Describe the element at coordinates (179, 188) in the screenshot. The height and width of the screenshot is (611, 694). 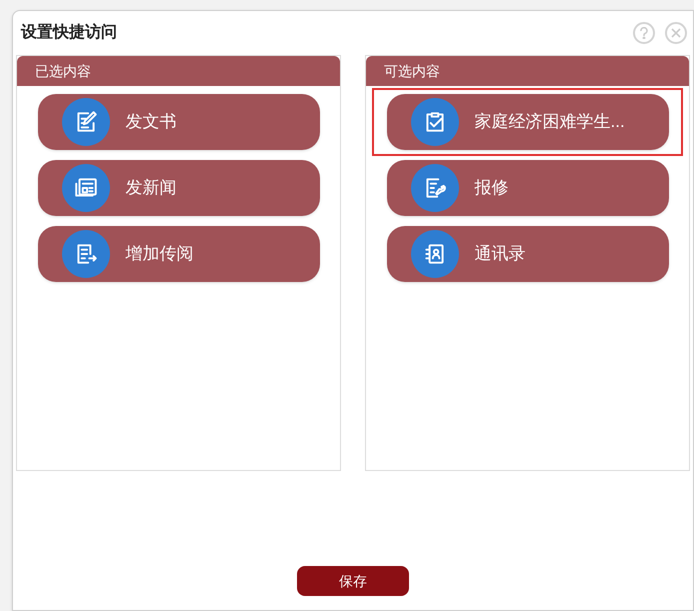
I see `shortcut-button: 发新闻` at that location.